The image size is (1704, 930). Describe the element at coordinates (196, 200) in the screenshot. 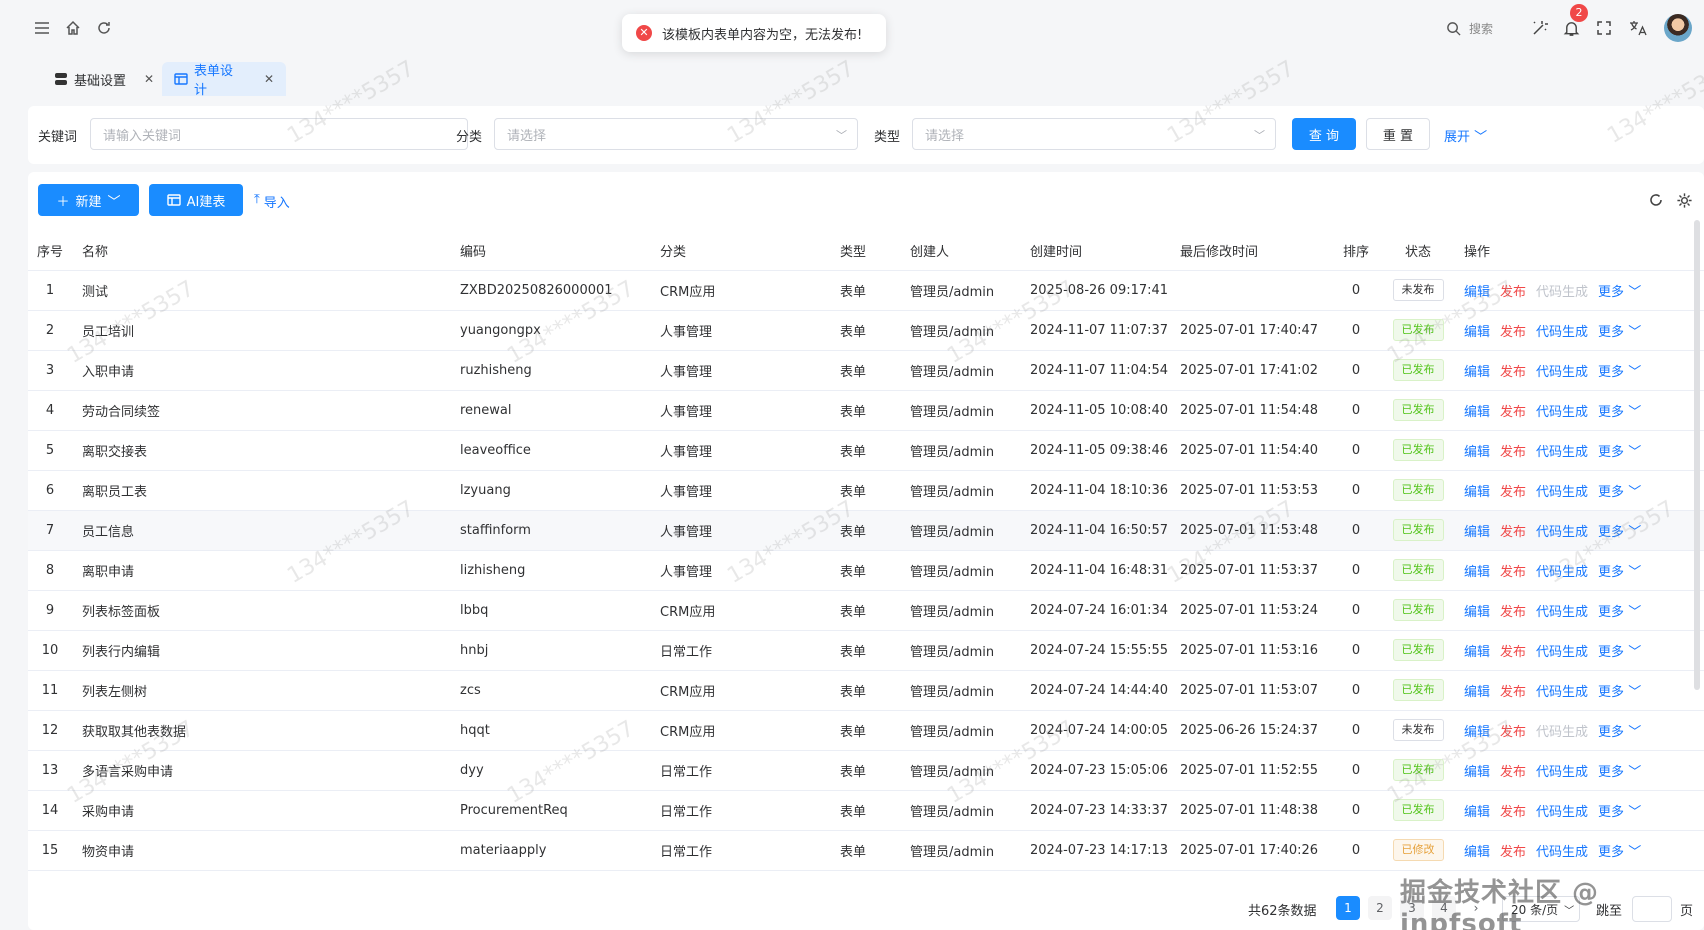

I see `ai-build-button: AI建表` at that location.